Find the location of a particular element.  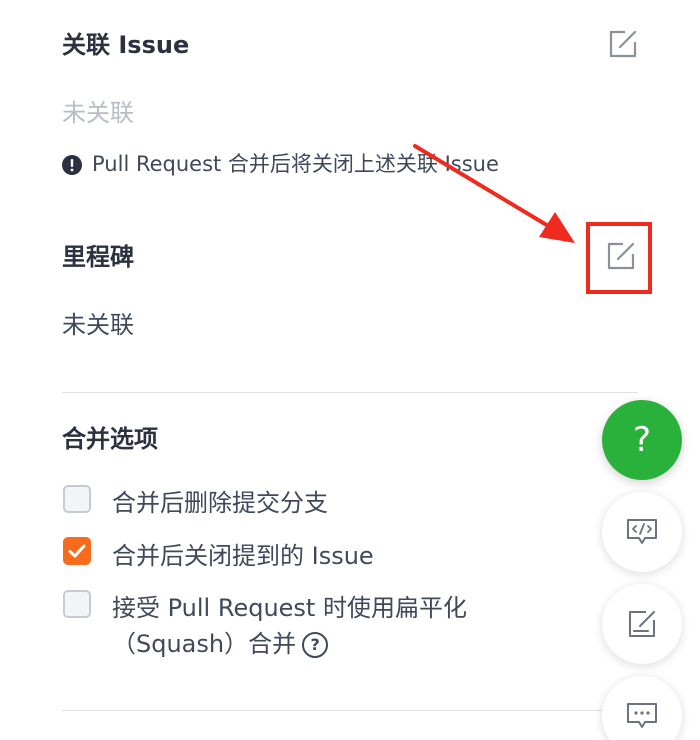

comment-icon is located at coordinates (642, 715).